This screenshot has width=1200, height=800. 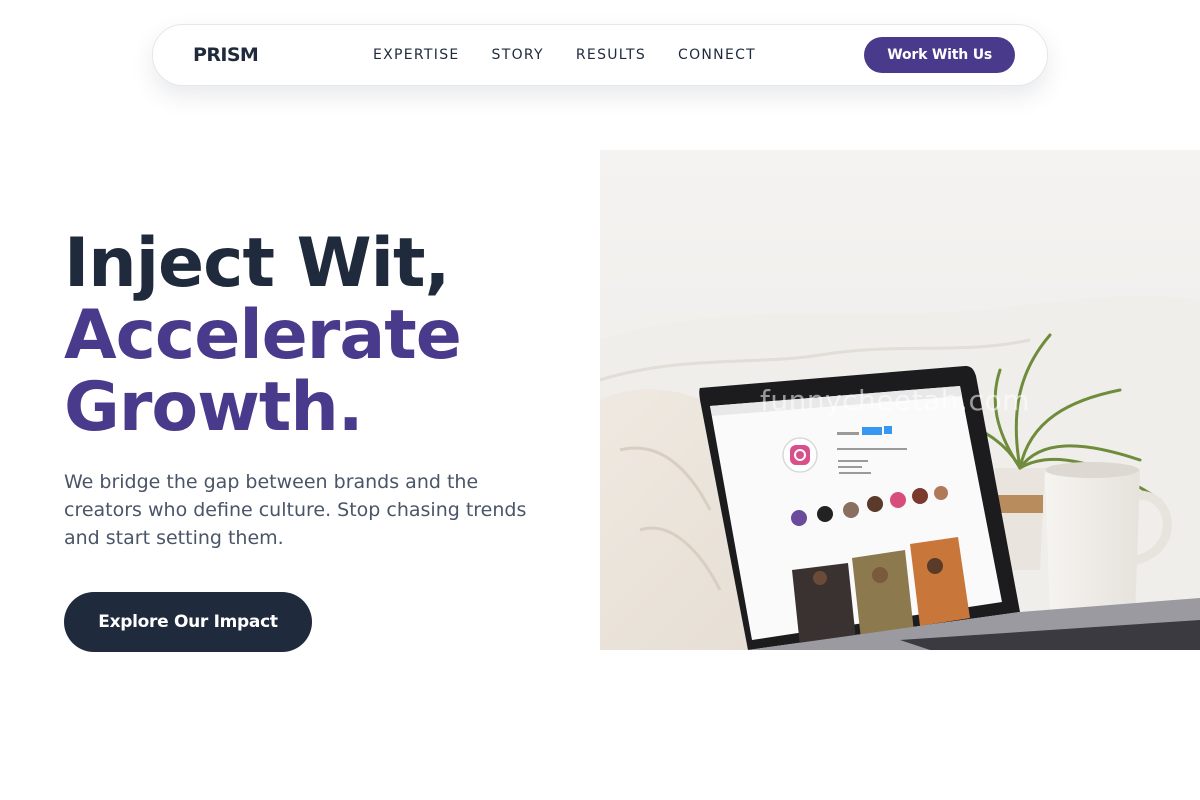 What do you see at coordinates (895, 400) in the screenshot?
I see `watermark-text: funnycheetah.com` at bounding box center [895, 400].